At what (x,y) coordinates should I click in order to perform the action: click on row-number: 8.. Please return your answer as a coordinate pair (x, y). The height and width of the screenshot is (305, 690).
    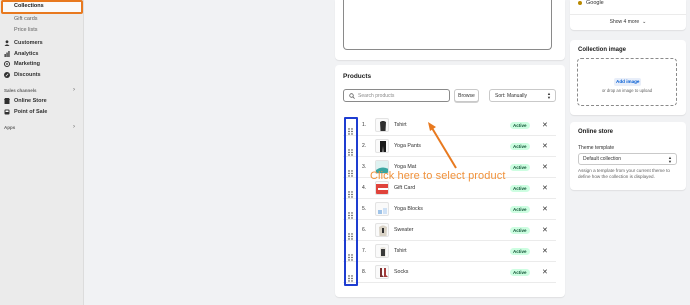
    Looking at the image, I should click on (364, 272).